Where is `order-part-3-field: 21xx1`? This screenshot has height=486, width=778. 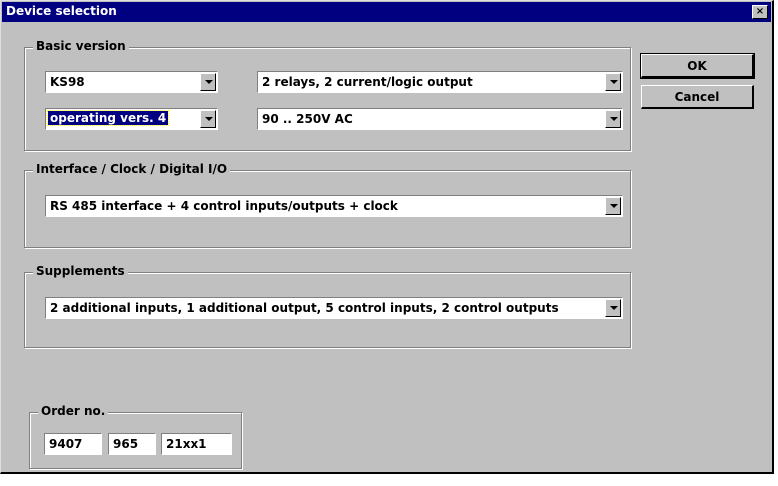
order-part-3-field: 21xx1 is located at coordinates (196, 444).